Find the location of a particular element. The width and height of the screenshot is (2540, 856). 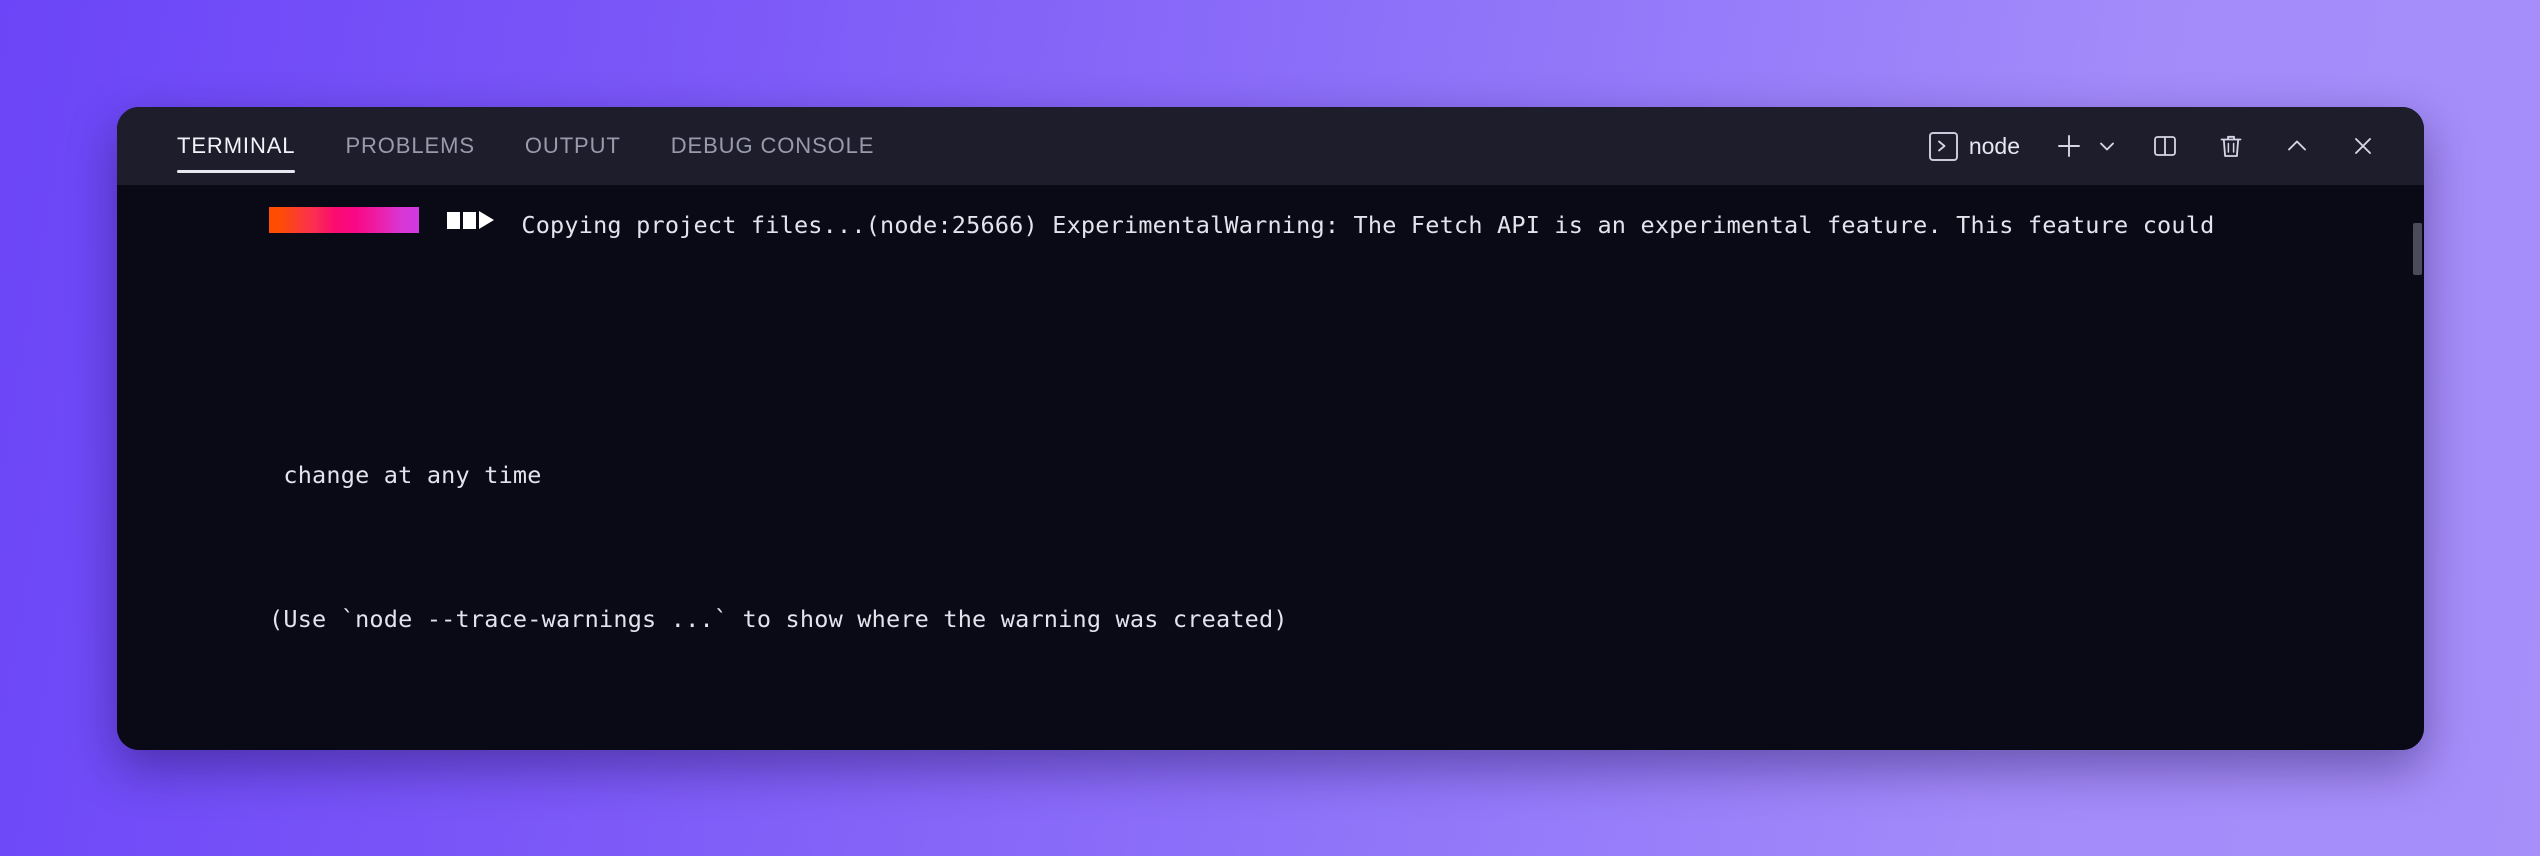

astro-brand-gradient-bar is located at coordinates (344, 220).